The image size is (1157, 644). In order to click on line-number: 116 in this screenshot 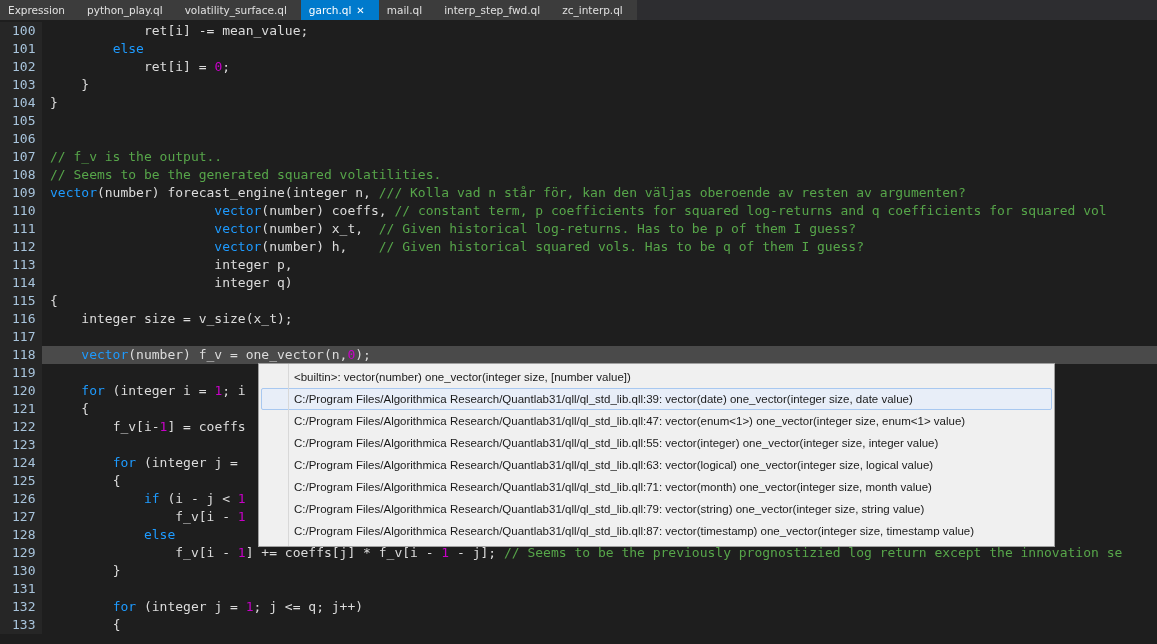, I will do `click(21, 319)`.